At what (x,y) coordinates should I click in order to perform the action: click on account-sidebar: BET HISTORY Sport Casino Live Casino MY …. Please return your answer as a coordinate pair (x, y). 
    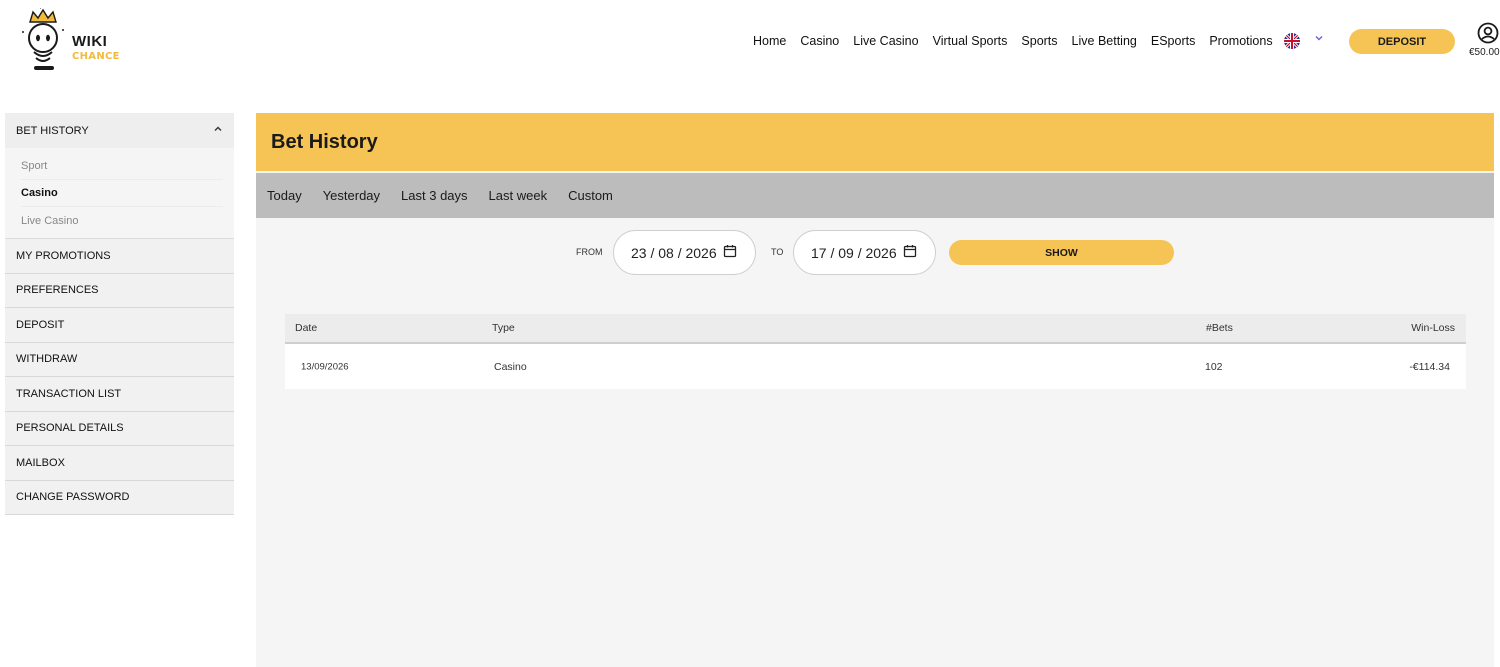
    Looking at the image, I should click on (119, 314).